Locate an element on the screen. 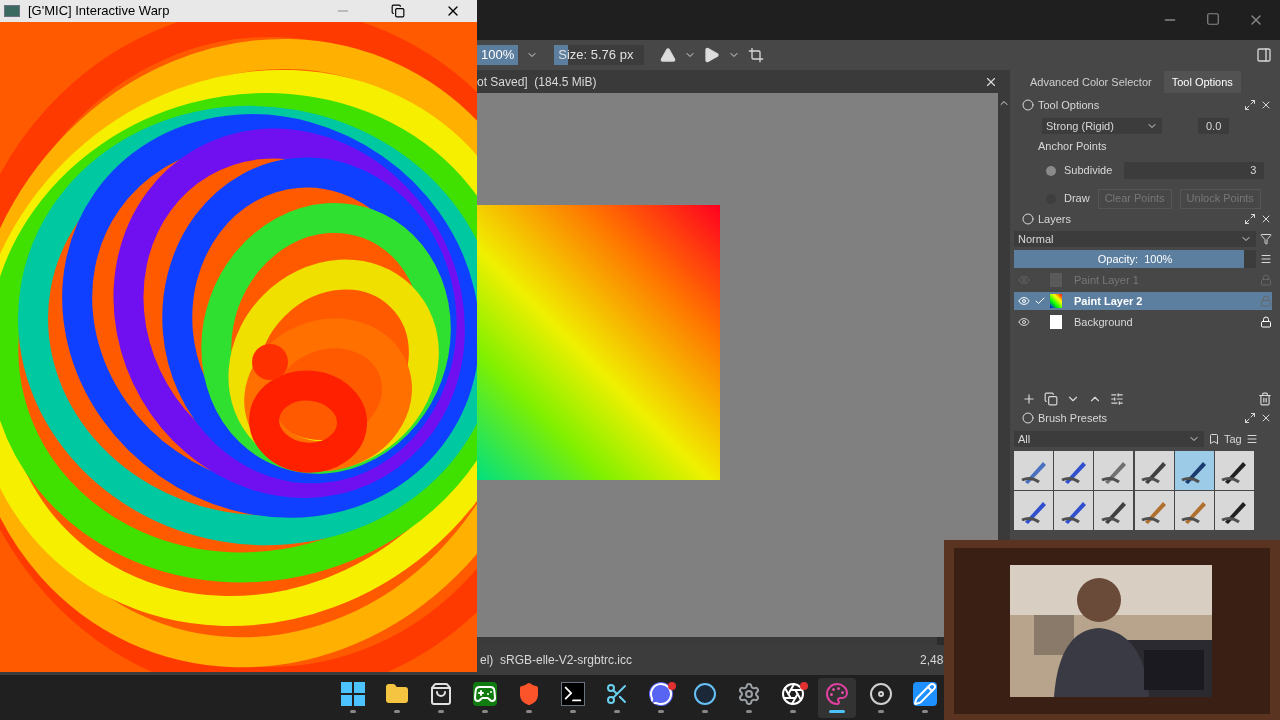 The image size is (1280, 720). docker-tab: Advanced Color Selector is located at coordinates (1091, 82).